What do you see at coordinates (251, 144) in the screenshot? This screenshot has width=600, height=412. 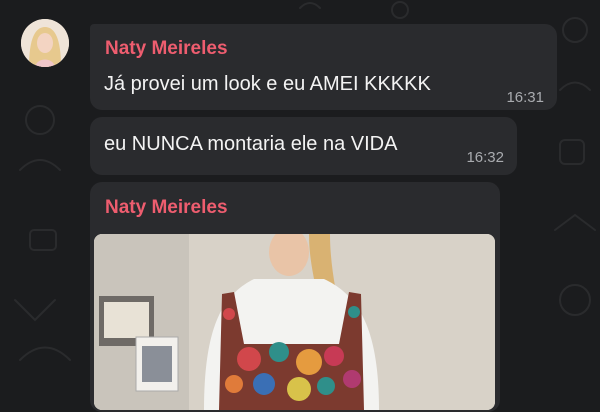 I see `message-text: eu NUNCA montaria ele na VIDA` at bounding box center [251, 144].